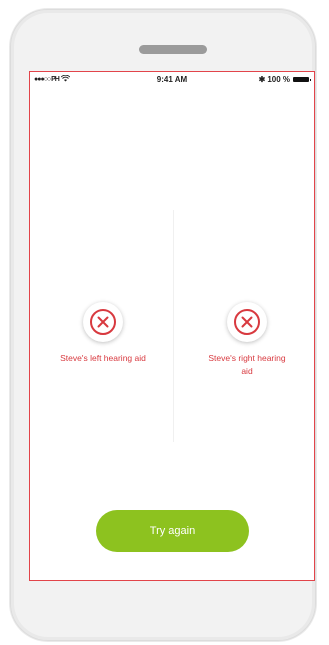 This screenshot has height=645, width=329. What do you see at coordinates (302, 79) in the screenshot?
I see `battery-icon` at bounding box center [302, 79].